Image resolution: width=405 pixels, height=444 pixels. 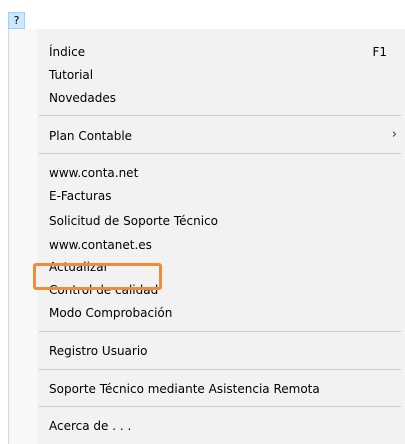 What do you see at coordinates (104, 290) in the screenshot?
I see `menu-item-label: Control de calidad` at bounding box center [104, 290].